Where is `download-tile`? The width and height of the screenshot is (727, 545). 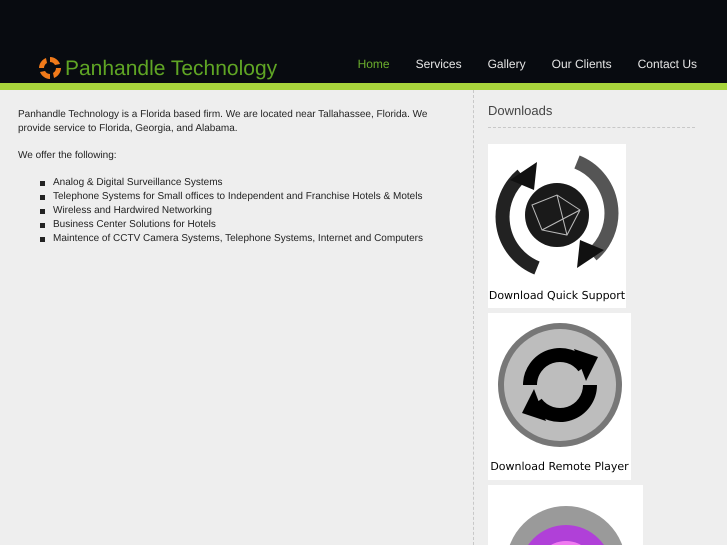 download-tile is located at coordinates (565, 514).